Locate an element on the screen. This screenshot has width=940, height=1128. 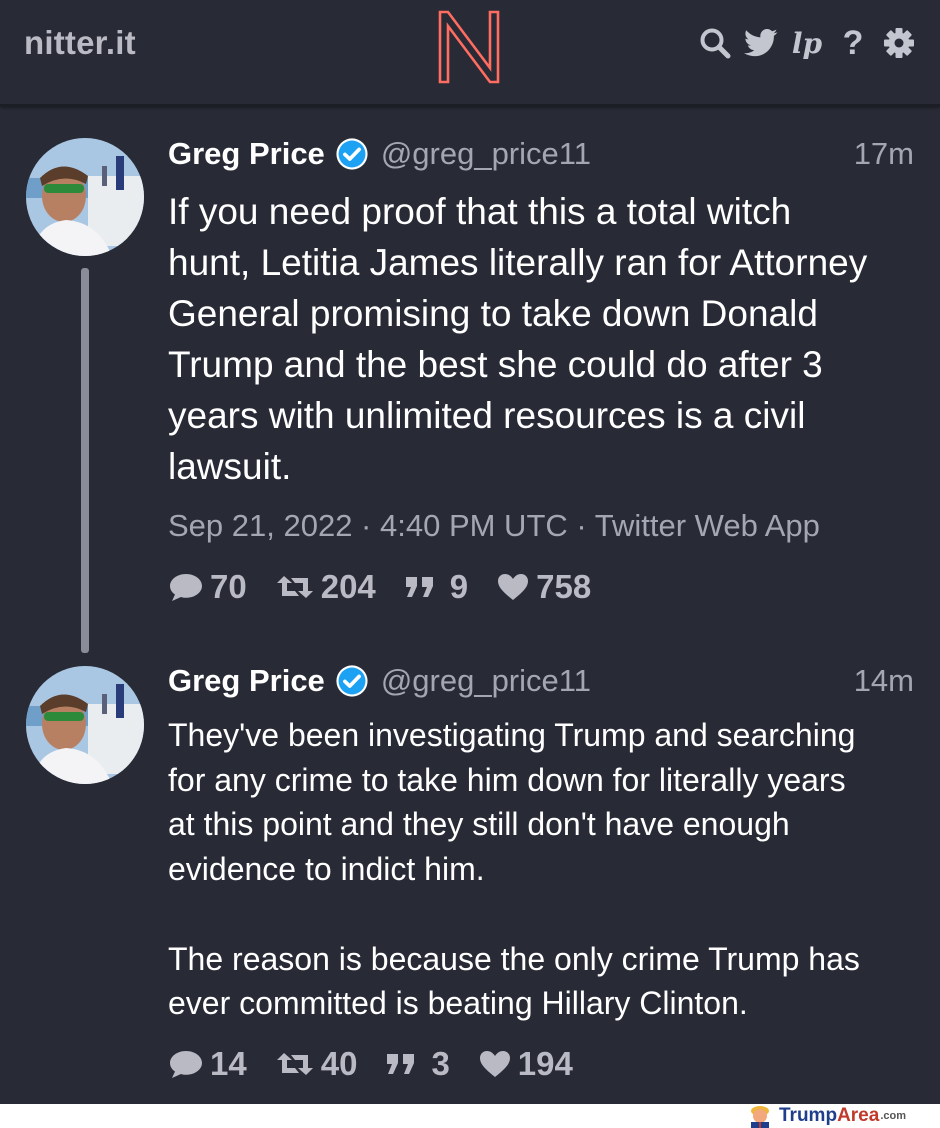
navbar: nitter.it lp ? is located at coordinates (470, 53).